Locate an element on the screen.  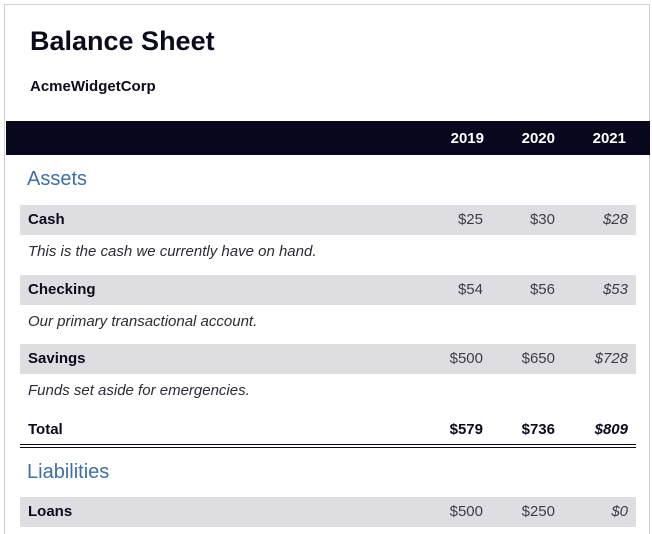
value-2019: $54 is located at coordinates (470, 289).